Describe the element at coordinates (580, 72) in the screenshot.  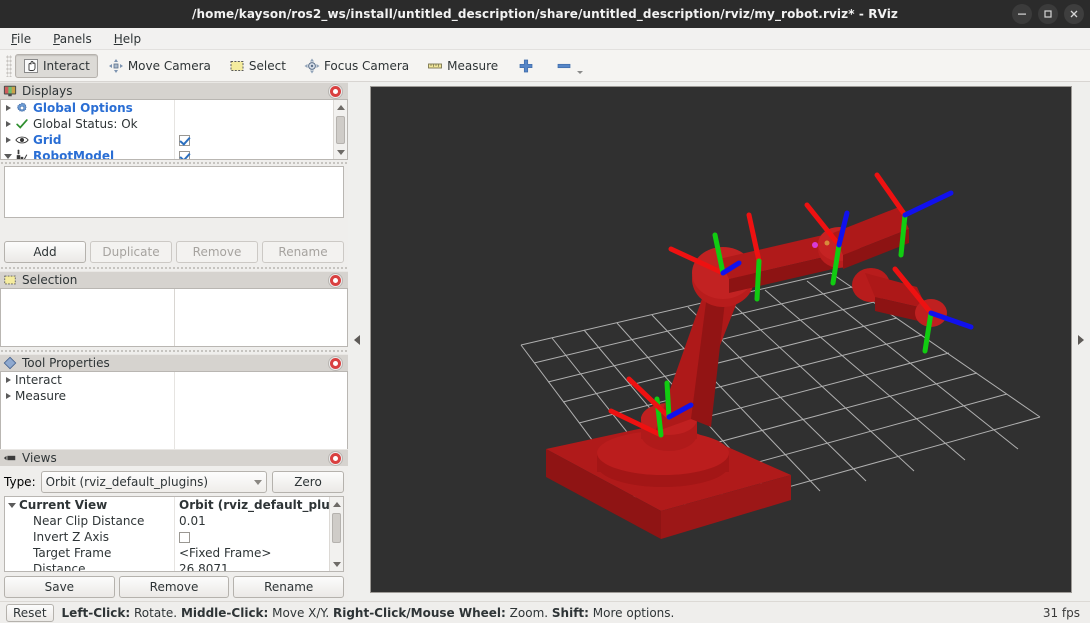
I see `toolbar-overflow-arrow-icon` at that location.